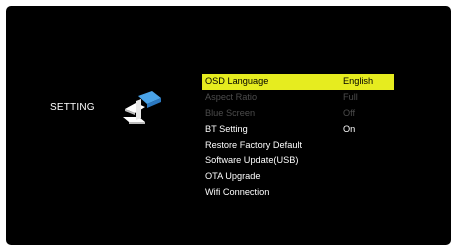 Image resolution: width=457 pixels, height=251 pixels. What do you see at coordinates (298, 177) in the screenshot?
I see `menu-item-ota-upgrade: OTA Upgrade` at bounding box center [298, 177].